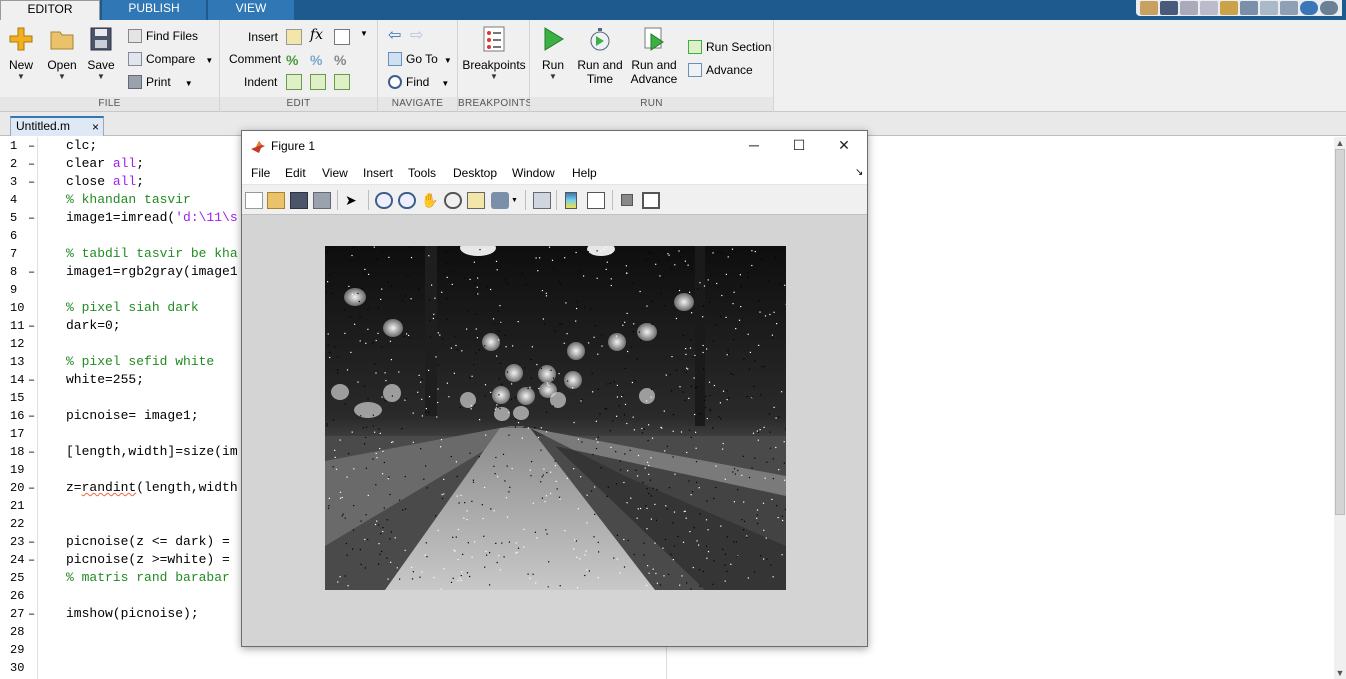  Describe the element at coordinates (154, 10) in the screenshot. I see `tab-publish: PUBLISH` at that location.